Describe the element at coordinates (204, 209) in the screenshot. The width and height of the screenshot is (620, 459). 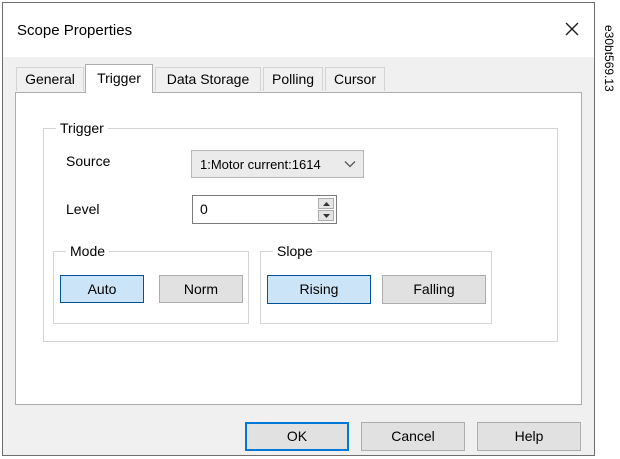
I see `level-input: 0` at that location.